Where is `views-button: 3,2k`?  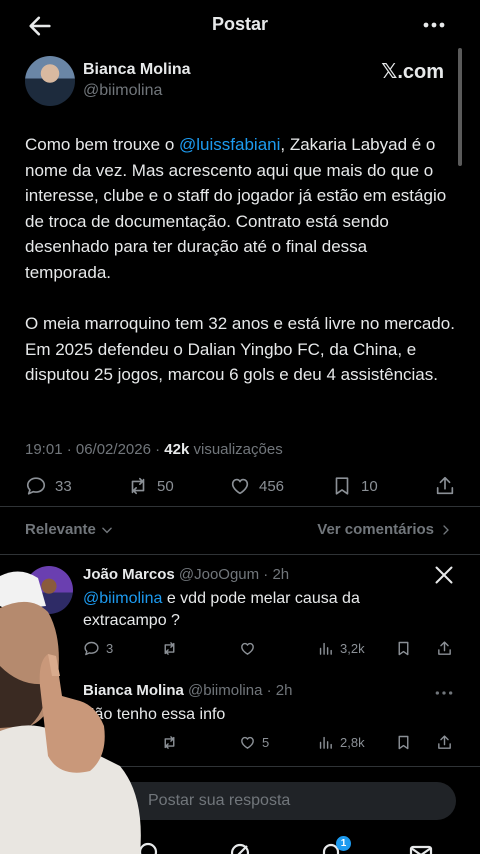 views-button: 3,2k is located at coordinates (341, 648).